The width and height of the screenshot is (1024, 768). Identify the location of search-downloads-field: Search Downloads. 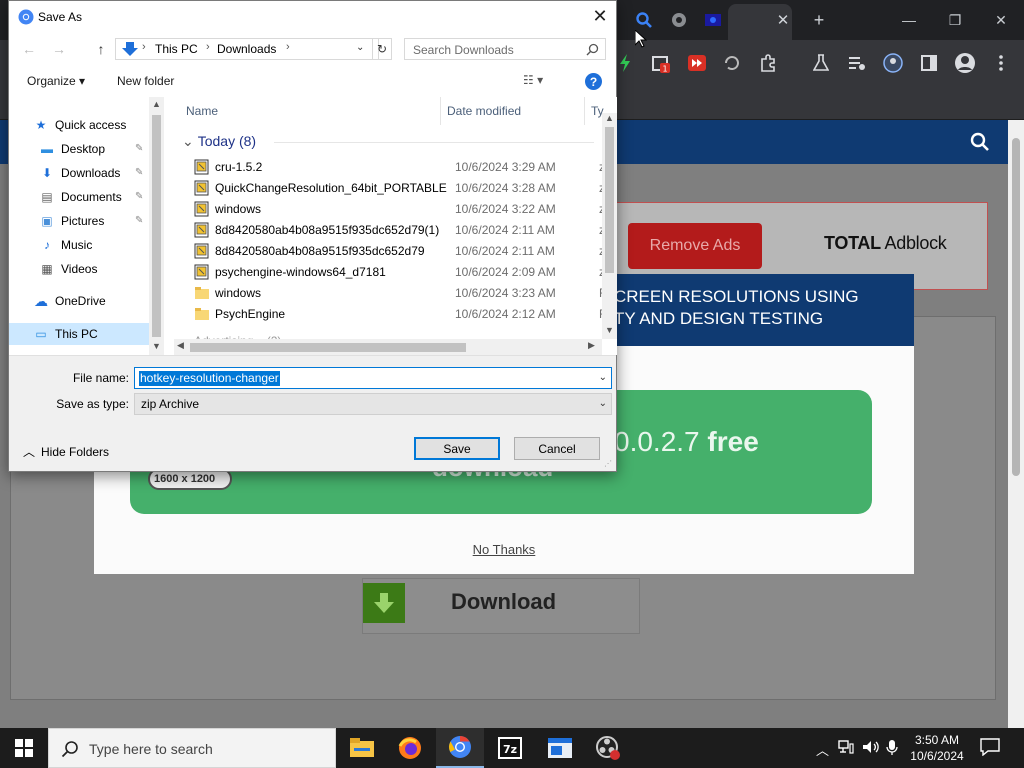
(505, 49).